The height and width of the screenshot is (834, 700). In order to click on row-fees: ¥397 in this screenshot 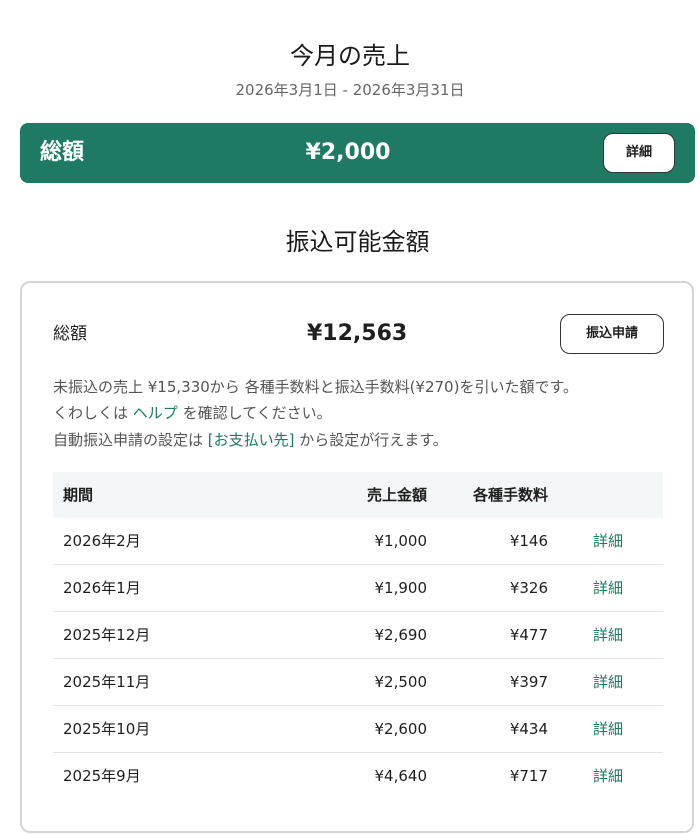, I will do `click(528, 682)`.